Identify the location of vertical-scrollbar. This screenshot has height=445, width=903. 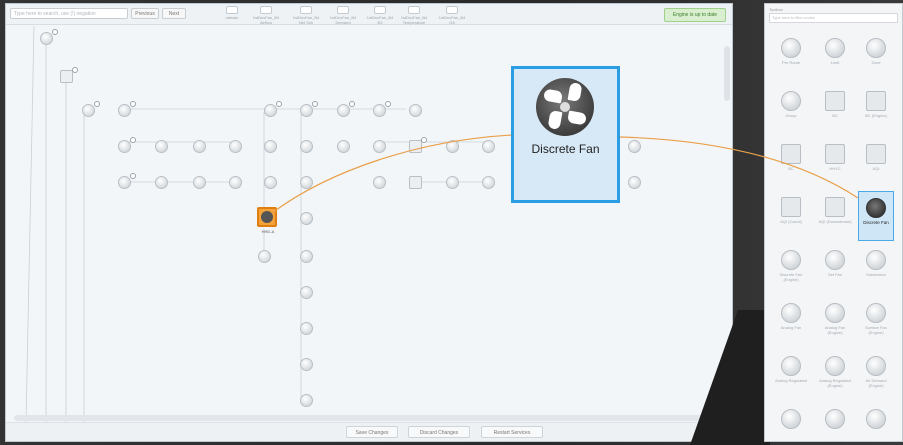
(727, 73).